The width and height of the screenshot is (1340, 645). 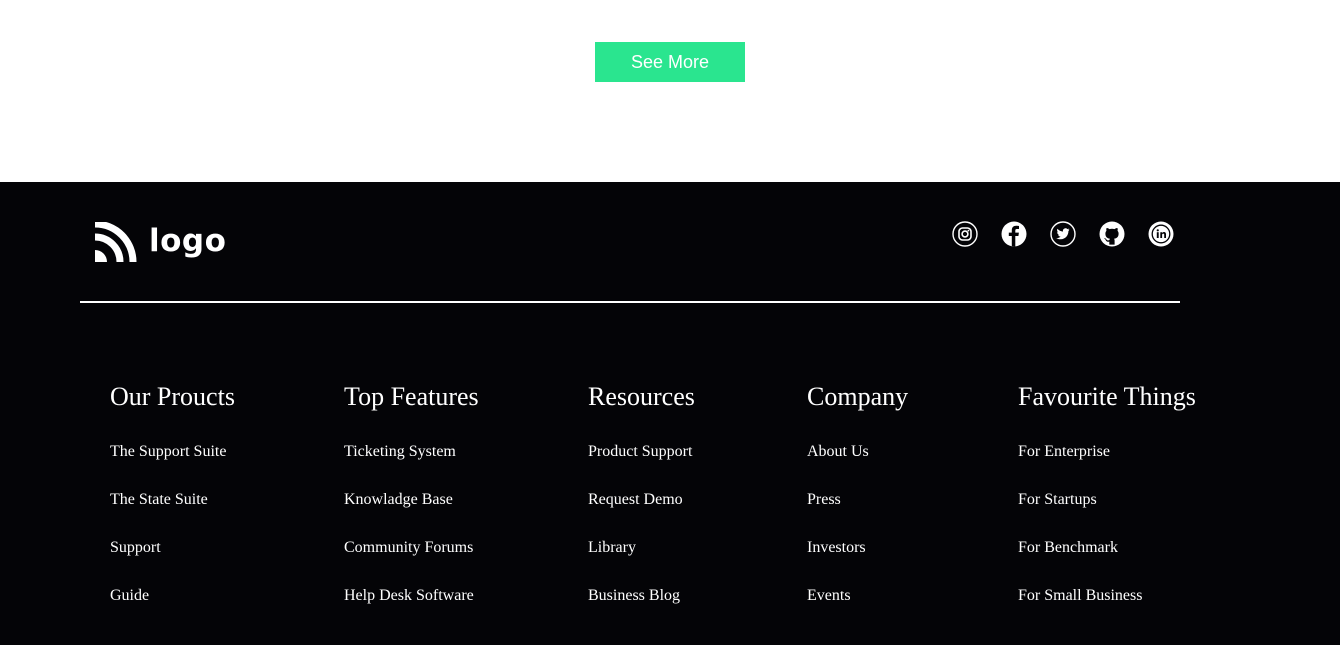 I want to click on footer-link-help-desk-software: Help Desk Software, so click(x=409, y=595).